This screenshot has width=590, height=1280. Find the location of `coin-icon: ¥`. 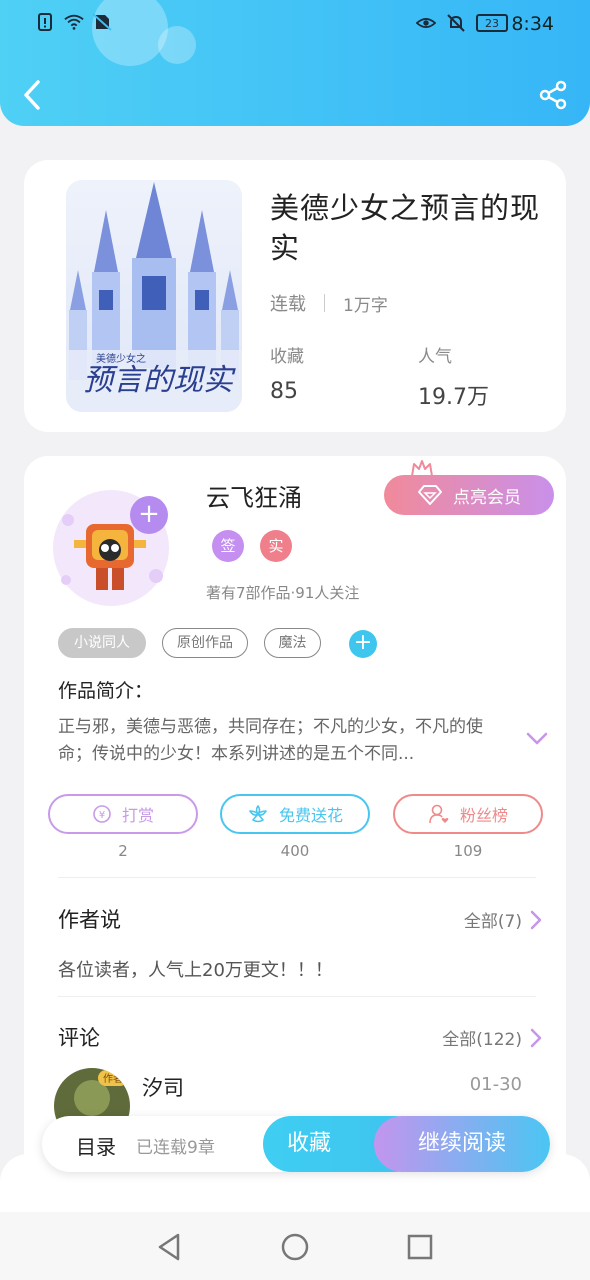

coin-icon: ¥ is located at coordinates (102, 814).